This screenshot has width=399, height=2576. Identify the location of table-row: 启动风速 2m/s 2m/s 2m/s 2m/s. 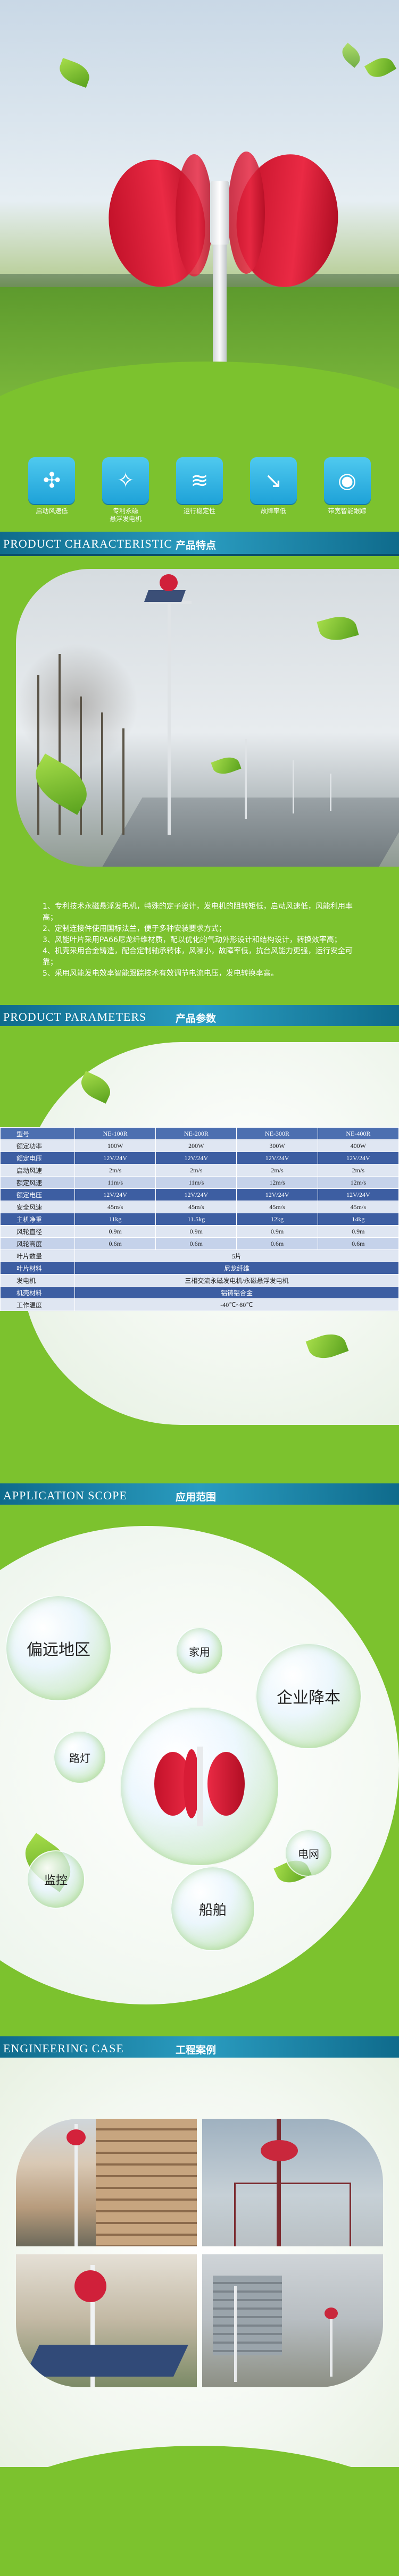
(199, 1170).